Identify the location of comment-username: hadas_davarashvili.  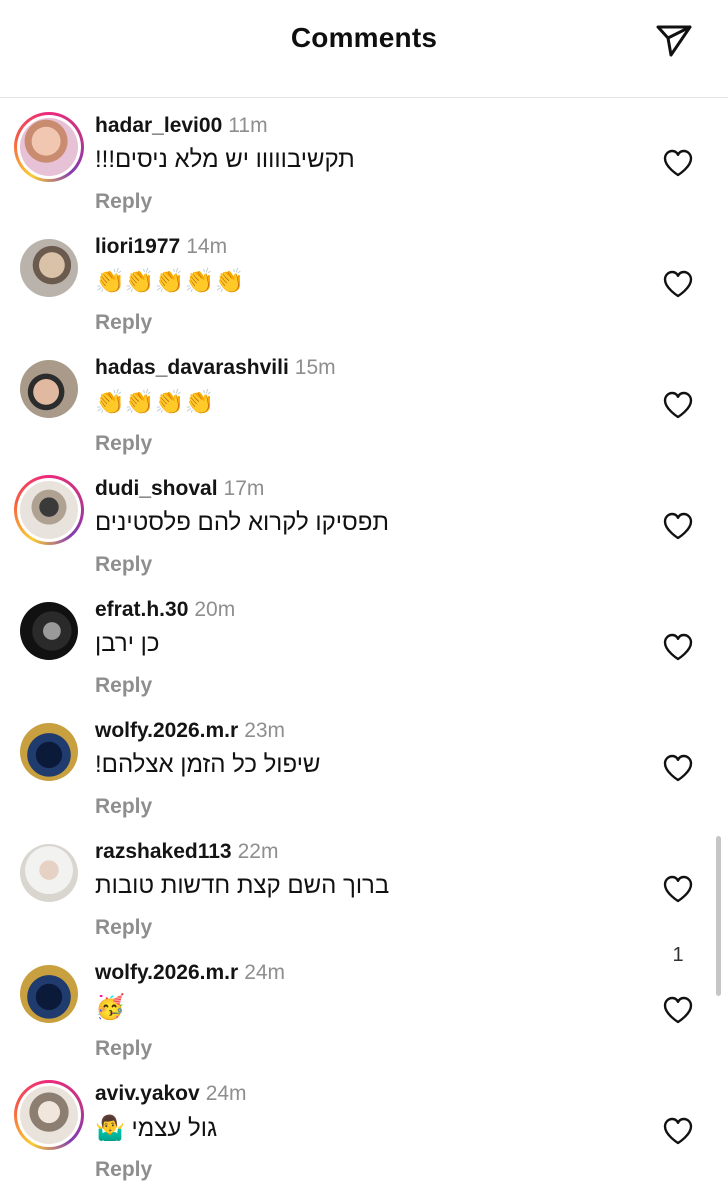
(192, 367).